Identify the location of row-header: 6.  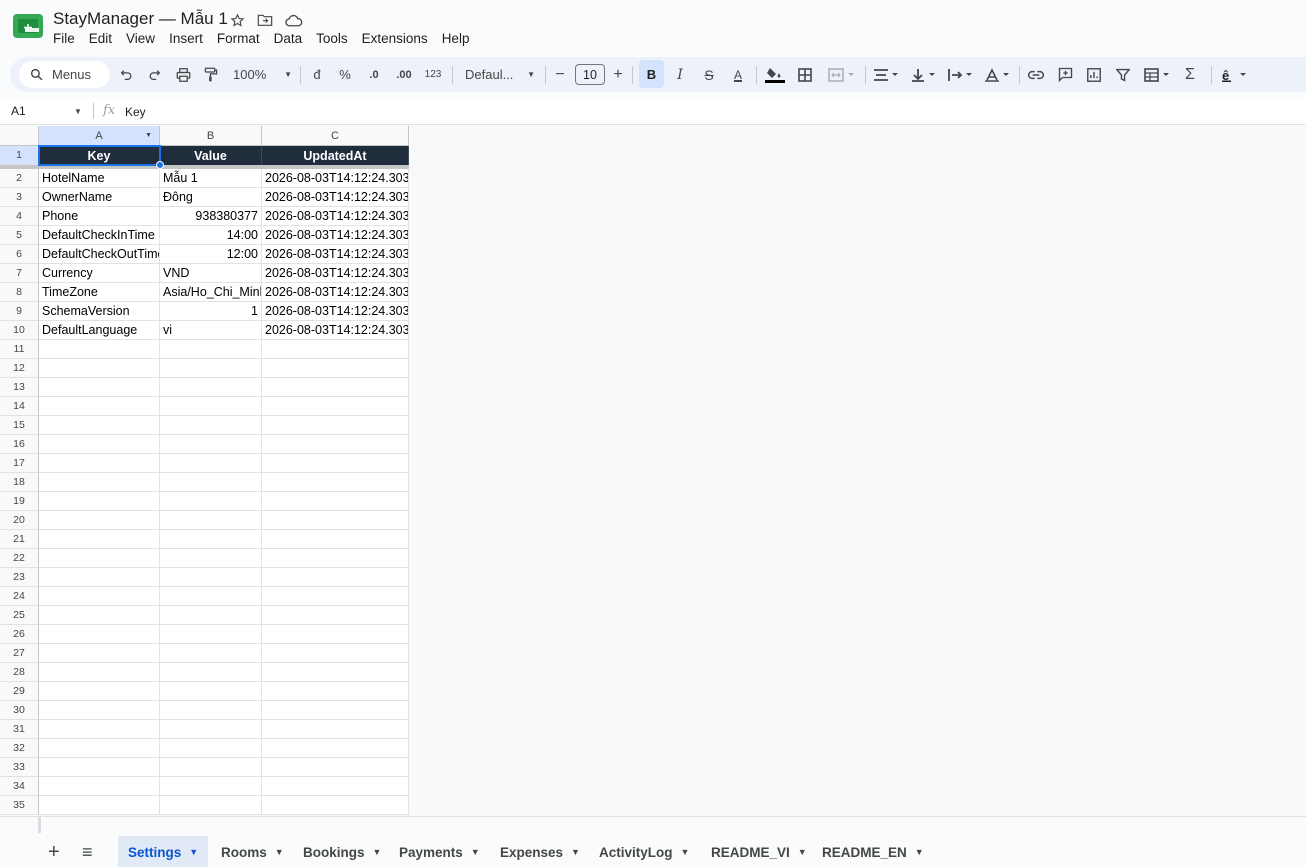
(19, 254).